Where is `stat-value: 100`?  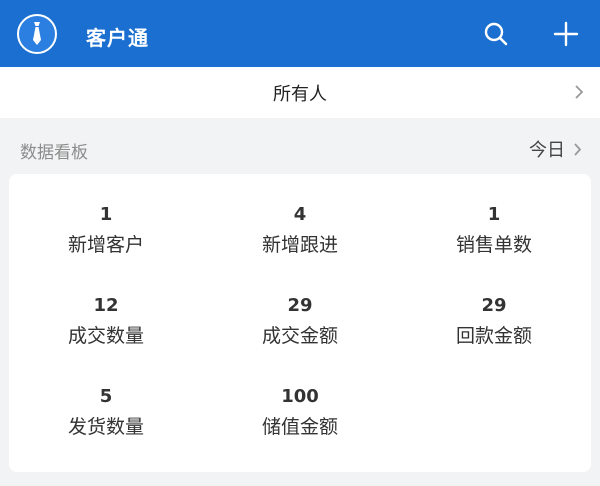 stat-value: 100 is located at coordinates (300, 396).